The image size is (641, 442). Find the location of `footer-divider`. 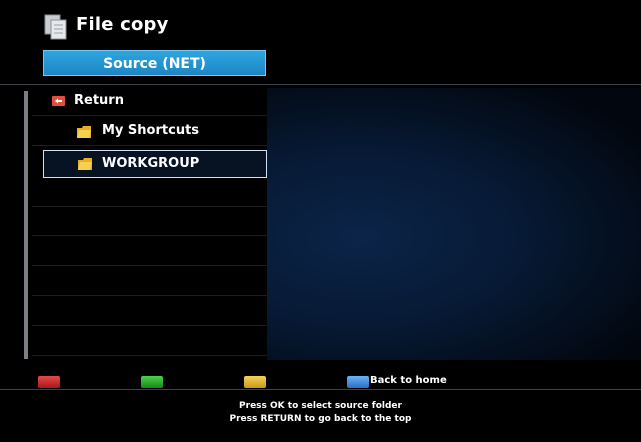

footer-divider is located at coordinates (320, 389).